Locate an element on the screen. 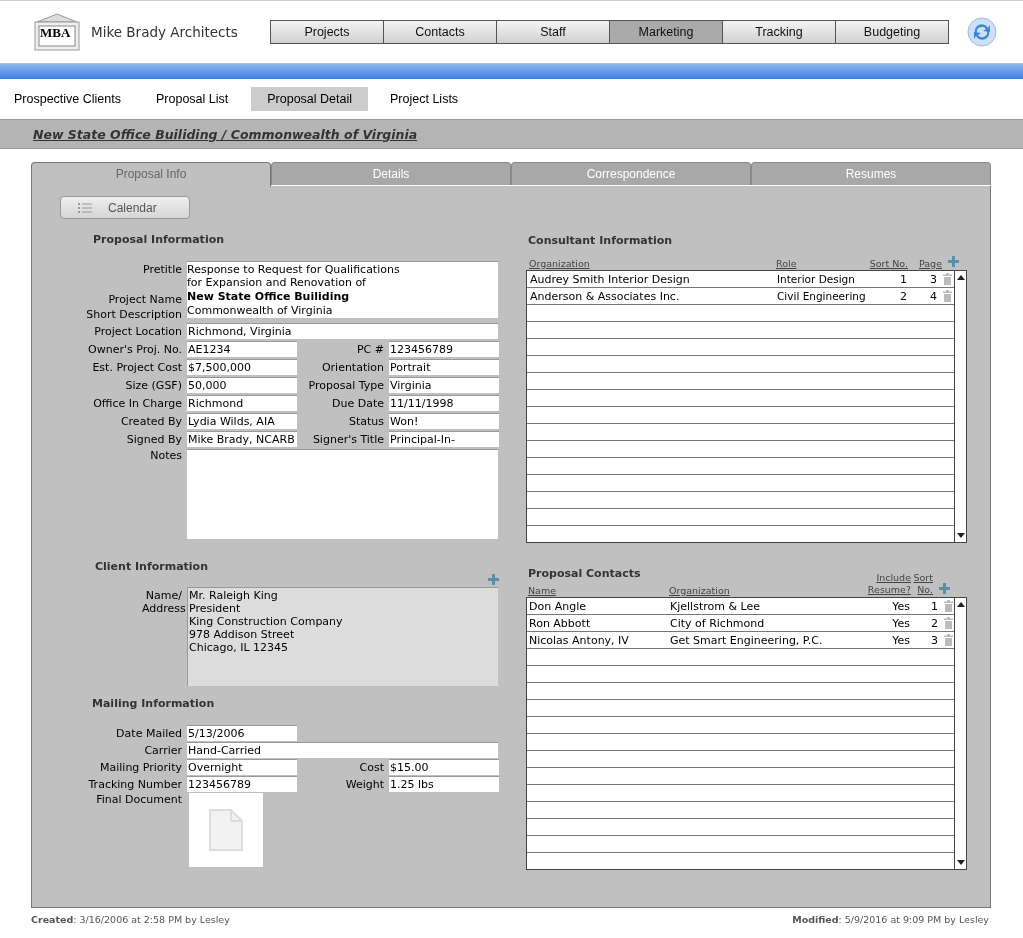  nav-tab: Marketing is located at coordinates (666, 32).